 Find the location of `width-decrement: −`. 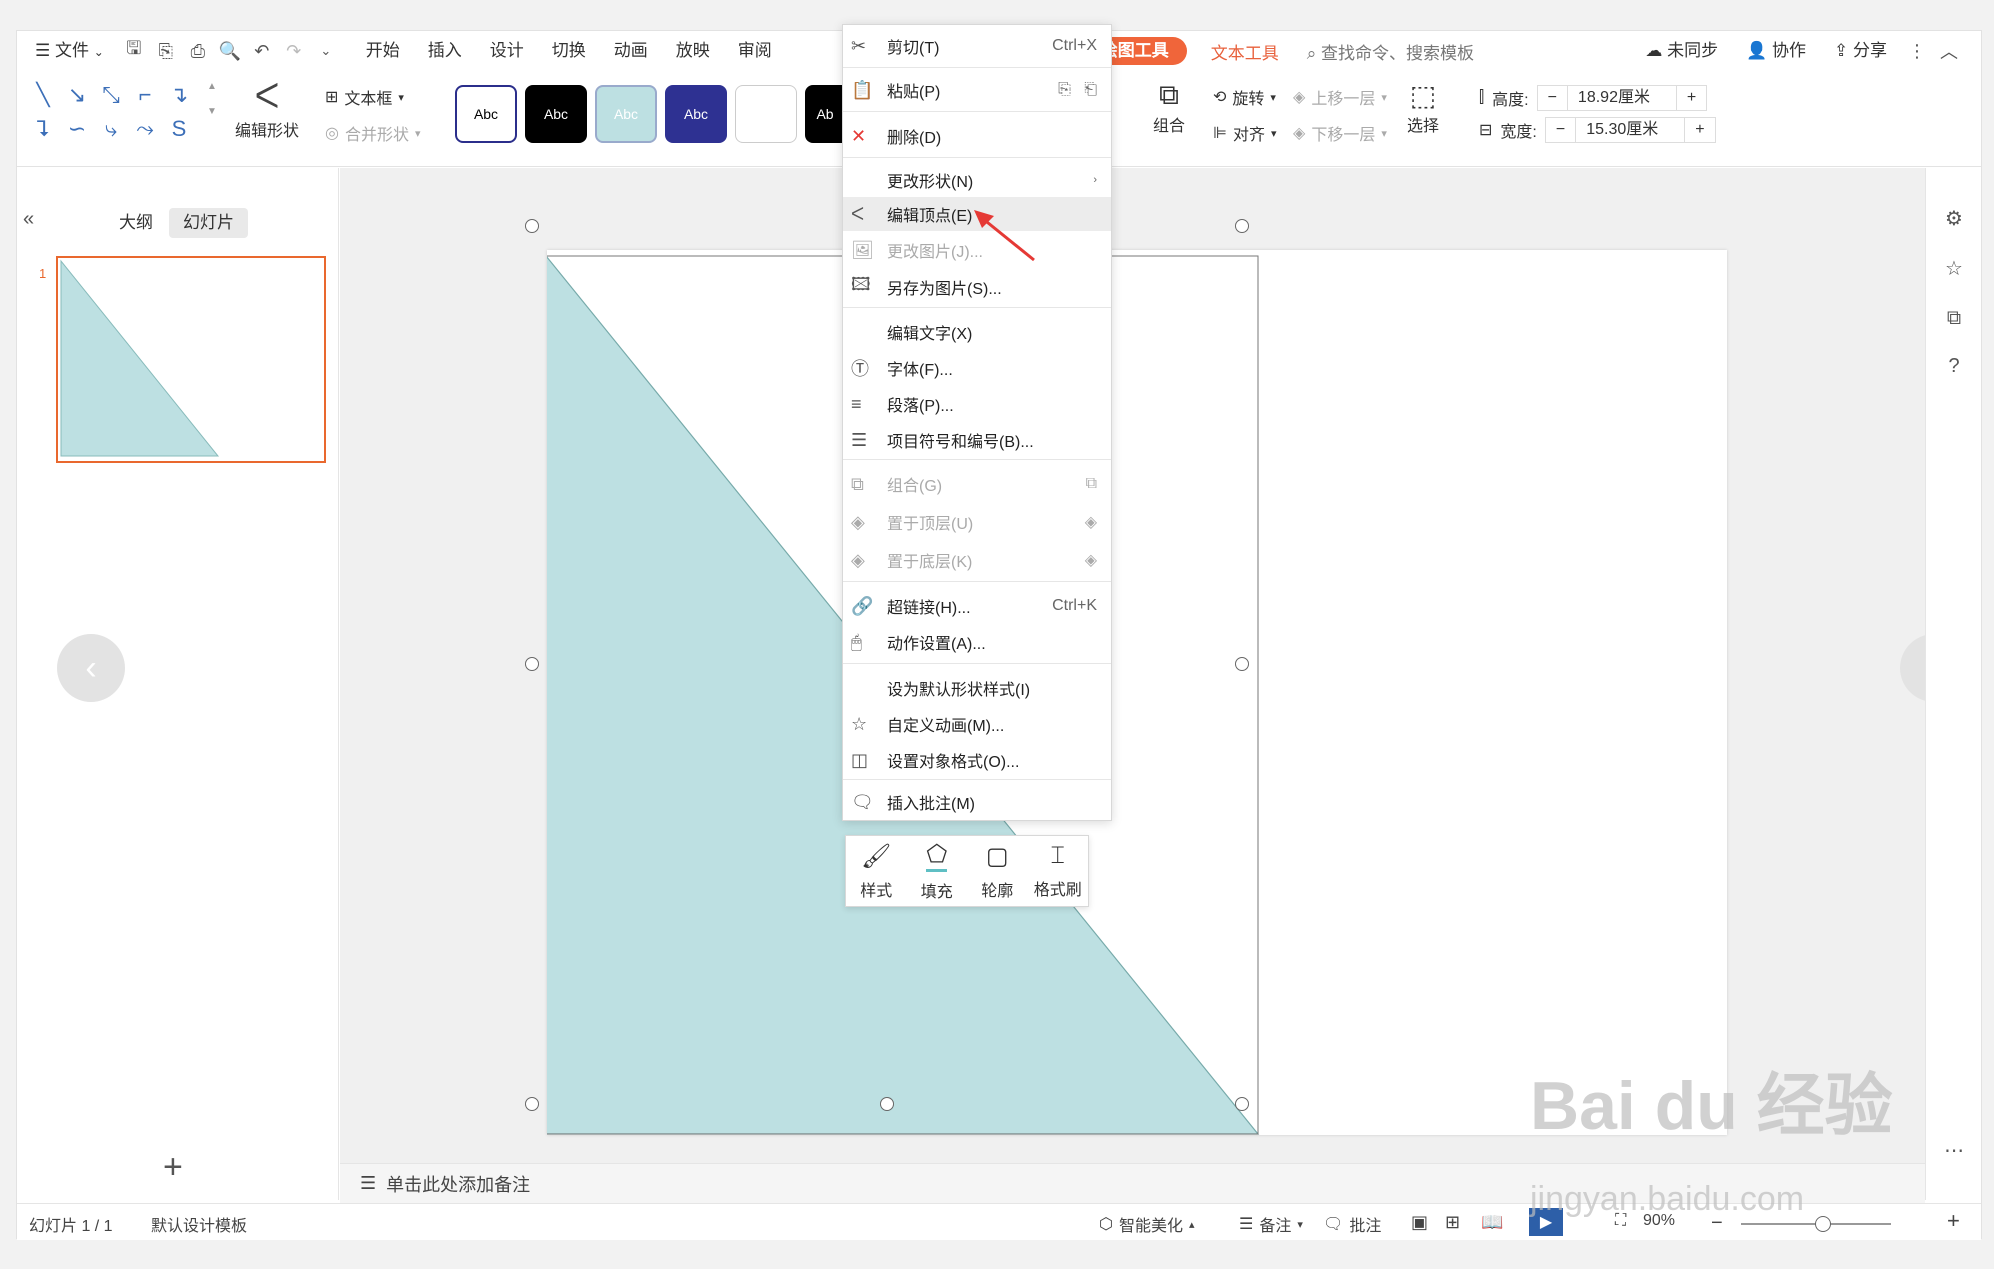

width-decrement: − is located at coordinates (1560, 130).